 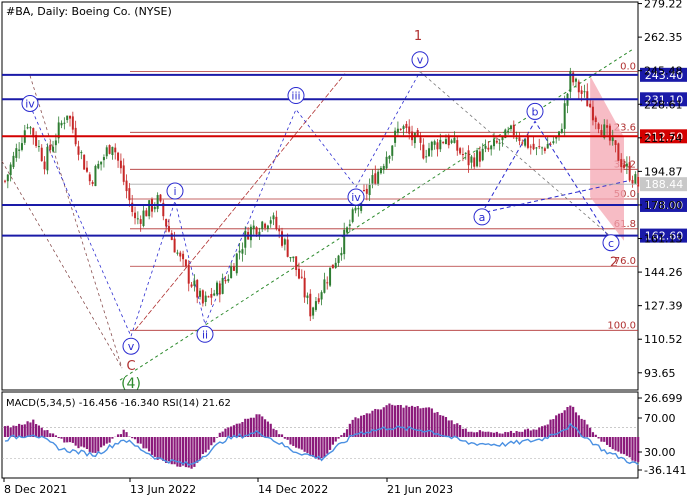 What do you see at coordinates (131, 346) in the screenshot?
I see `wave-label-v: v` at bounding box center [131, 346].